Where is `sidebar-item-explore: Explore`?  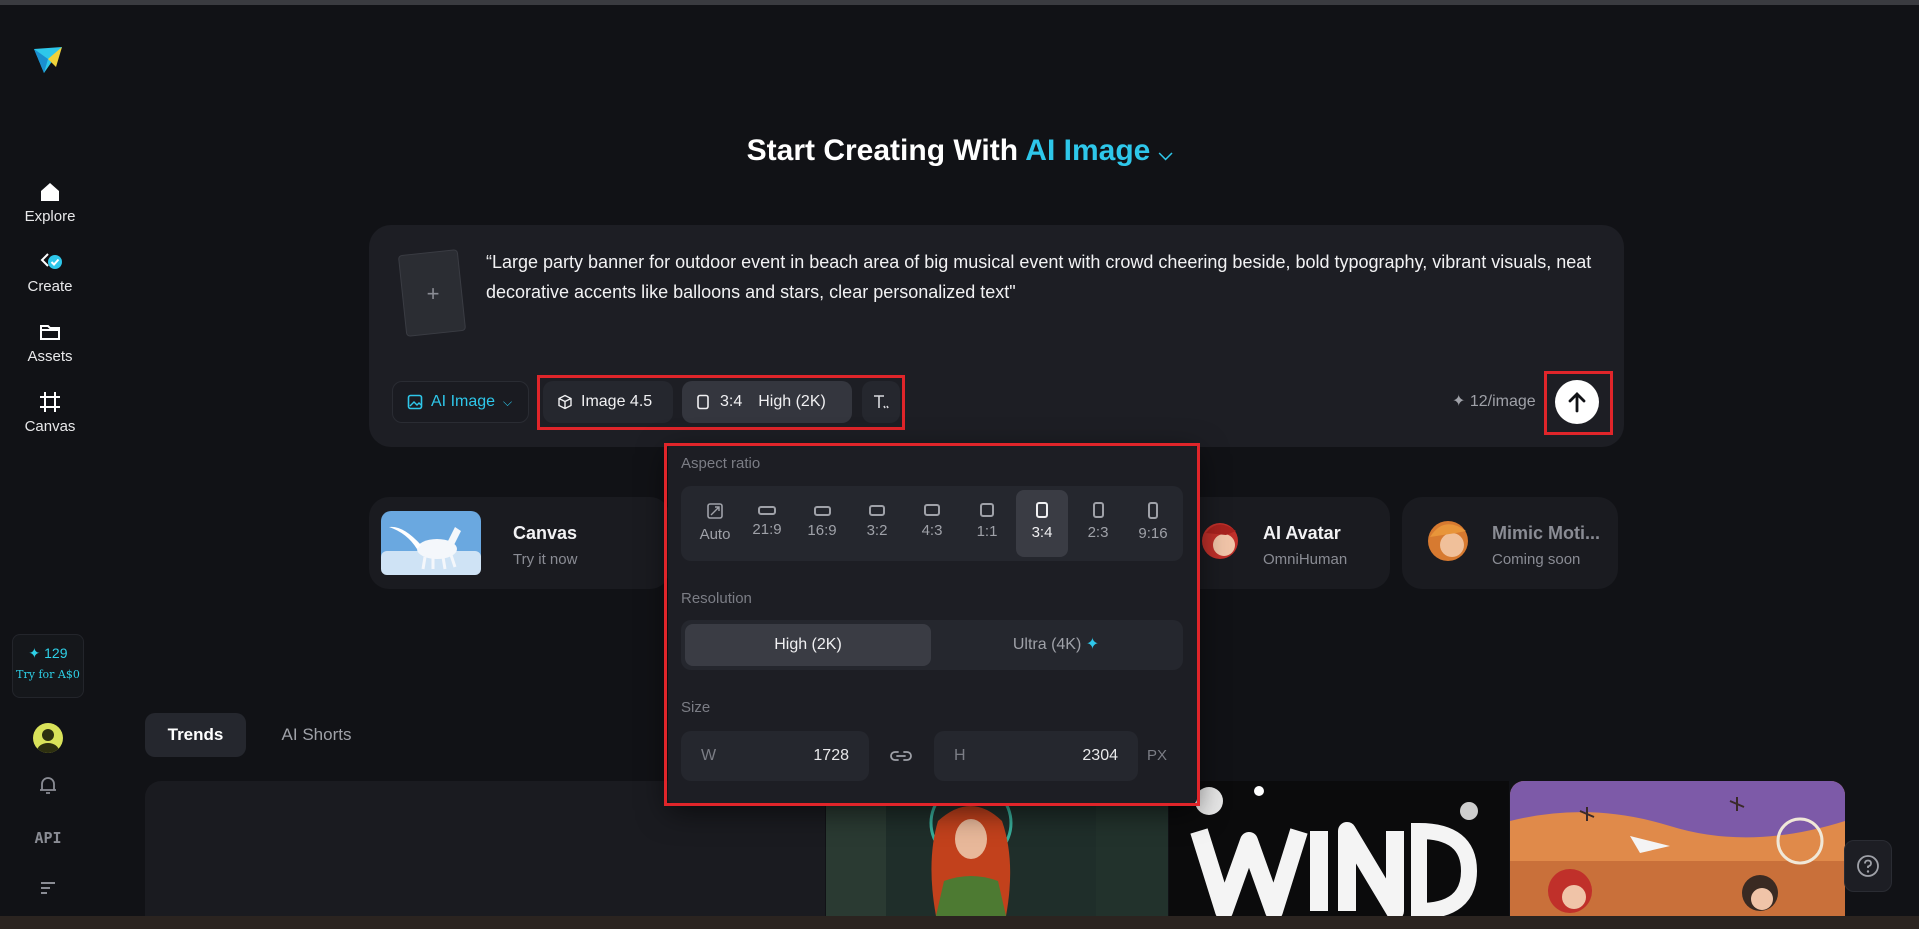
sidebar-item-explore: Explore is located at coordinates (50, 202).